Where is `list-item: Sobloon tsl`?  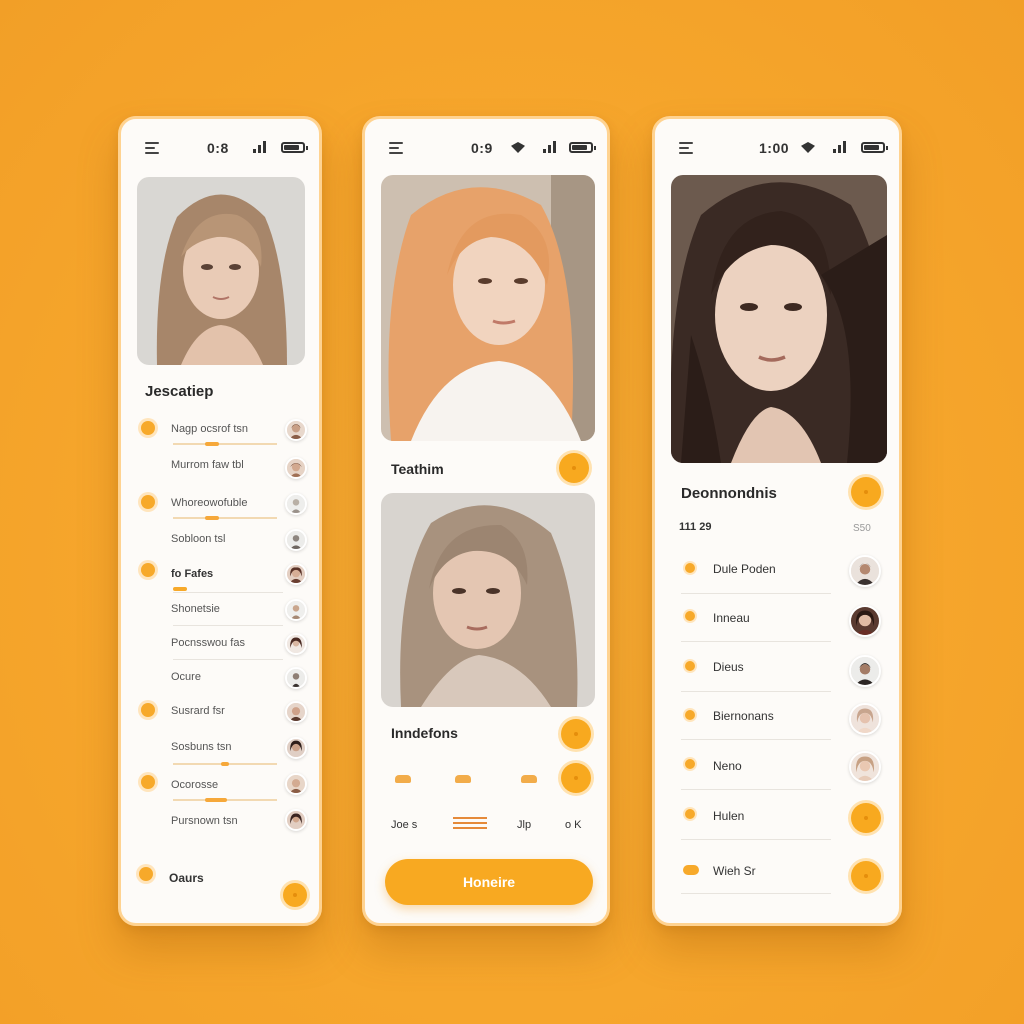 list-item: Sobloon tsl is located at coordinates (198, 539).